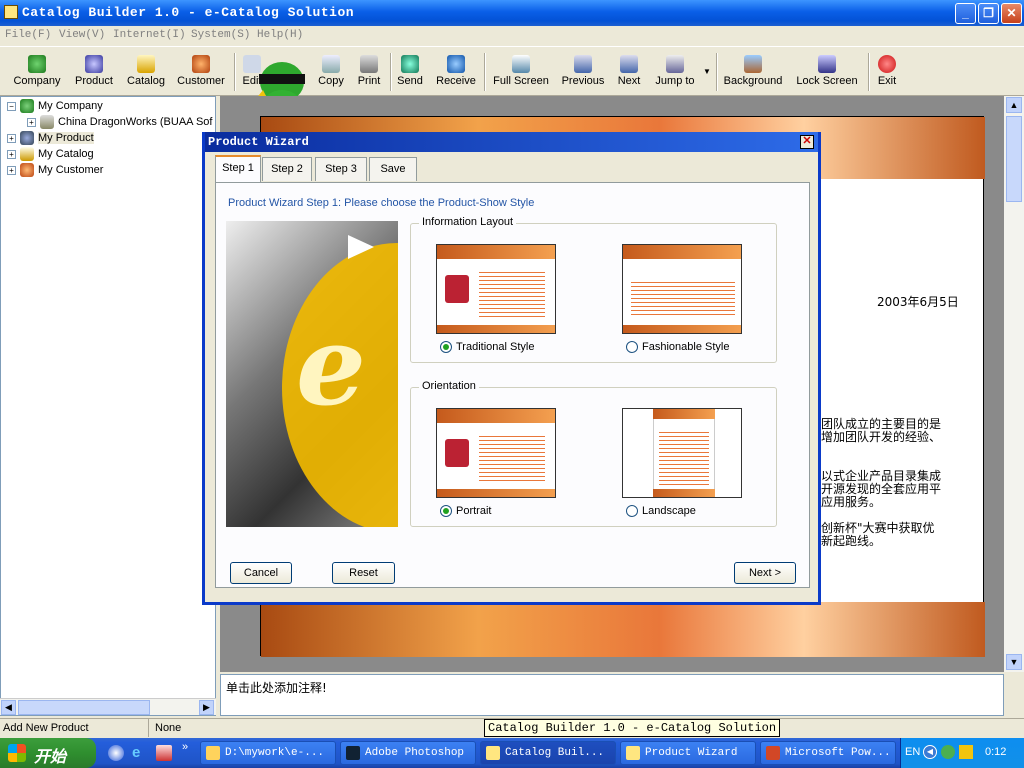 This screenshot has height=768, width=1024. What do you see at coordinates (995, 752) in the screenshot?
I see `clock: 0:12` at bounding box center [995, 752].